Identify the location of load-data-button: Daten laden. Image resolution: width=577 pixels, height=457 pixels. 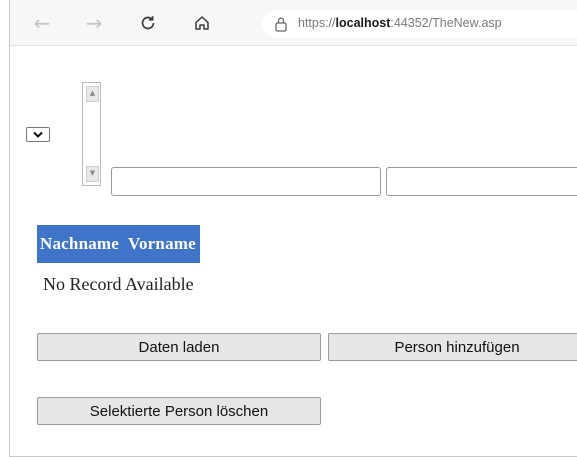
(179, 347).